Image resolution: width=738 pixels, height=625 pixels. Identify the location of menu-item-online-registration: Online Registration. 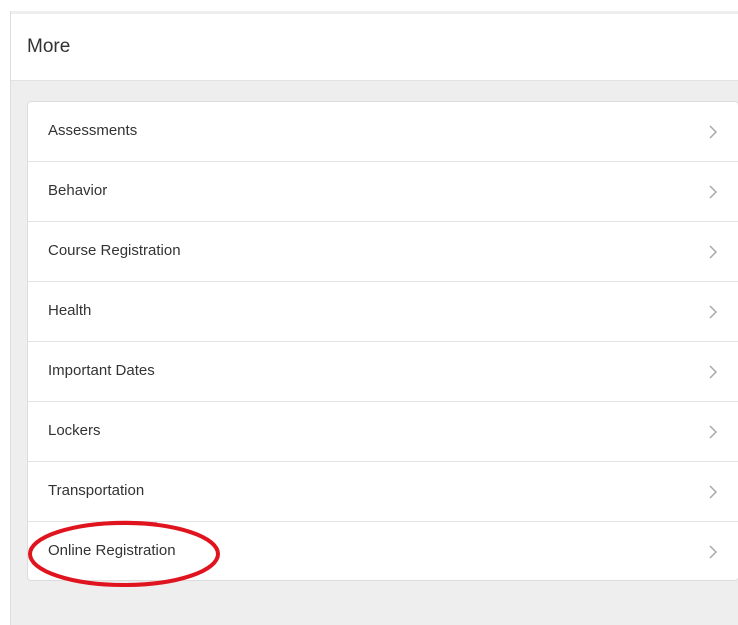
(383, 551).